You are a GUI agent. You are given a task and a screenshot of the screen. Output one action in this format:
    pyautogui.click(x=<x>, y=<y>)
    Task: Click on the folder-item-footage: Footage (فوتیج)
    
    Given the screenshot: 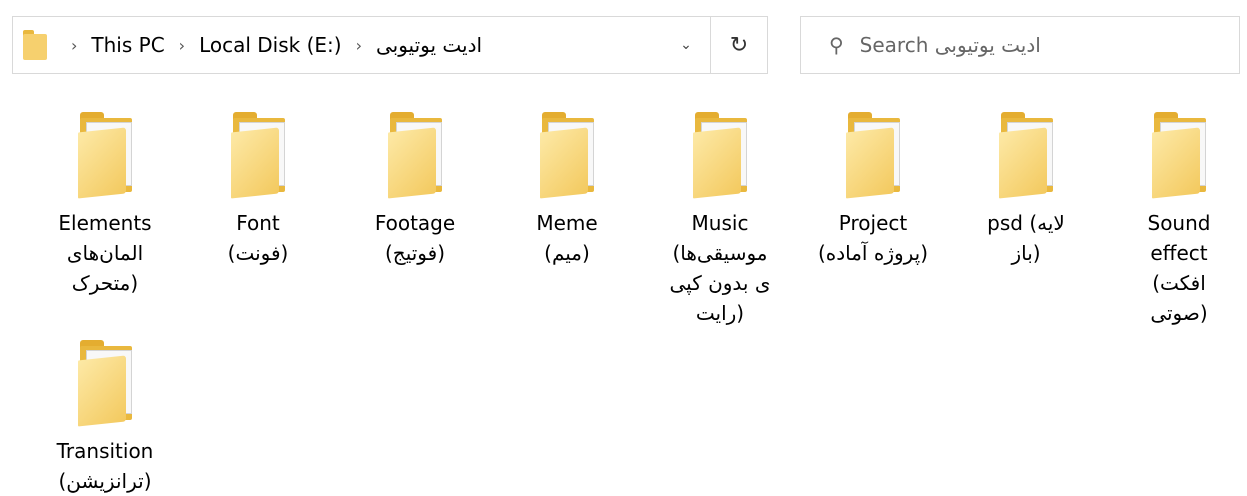 What is the action you would take?
    pyautogui.click(x=415, y=189)
    